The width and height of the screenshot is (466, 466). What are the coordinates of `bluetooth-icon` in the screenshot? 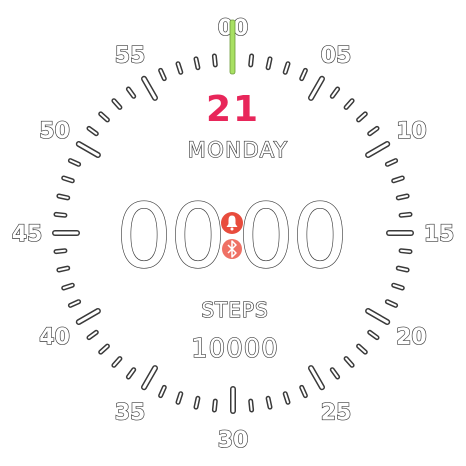 It's located at (232, 249).